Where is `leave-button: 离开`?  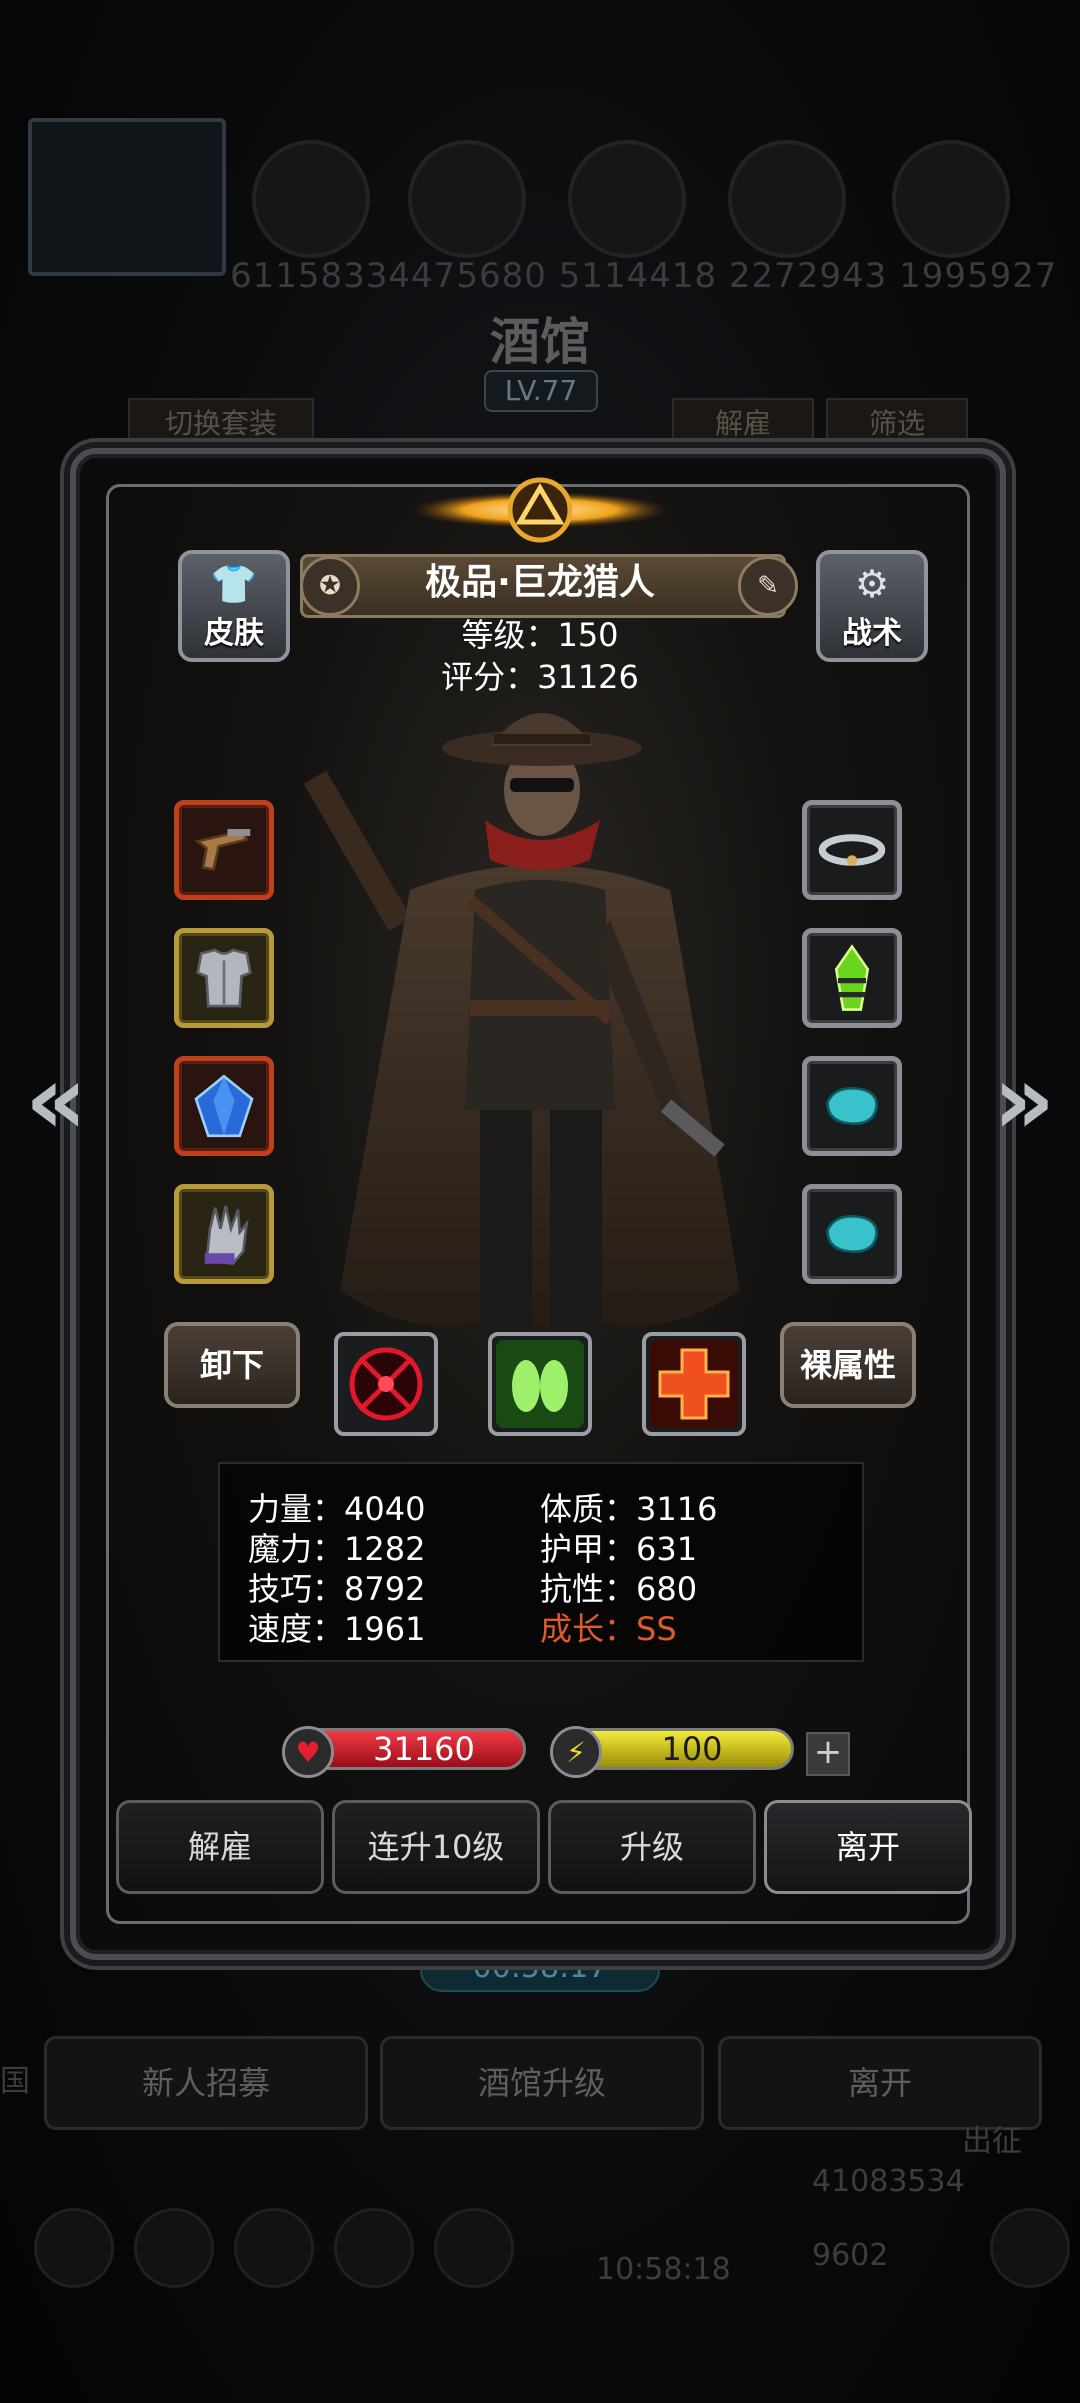 leave-button: 离开 is located at coordinates (868, 1847).